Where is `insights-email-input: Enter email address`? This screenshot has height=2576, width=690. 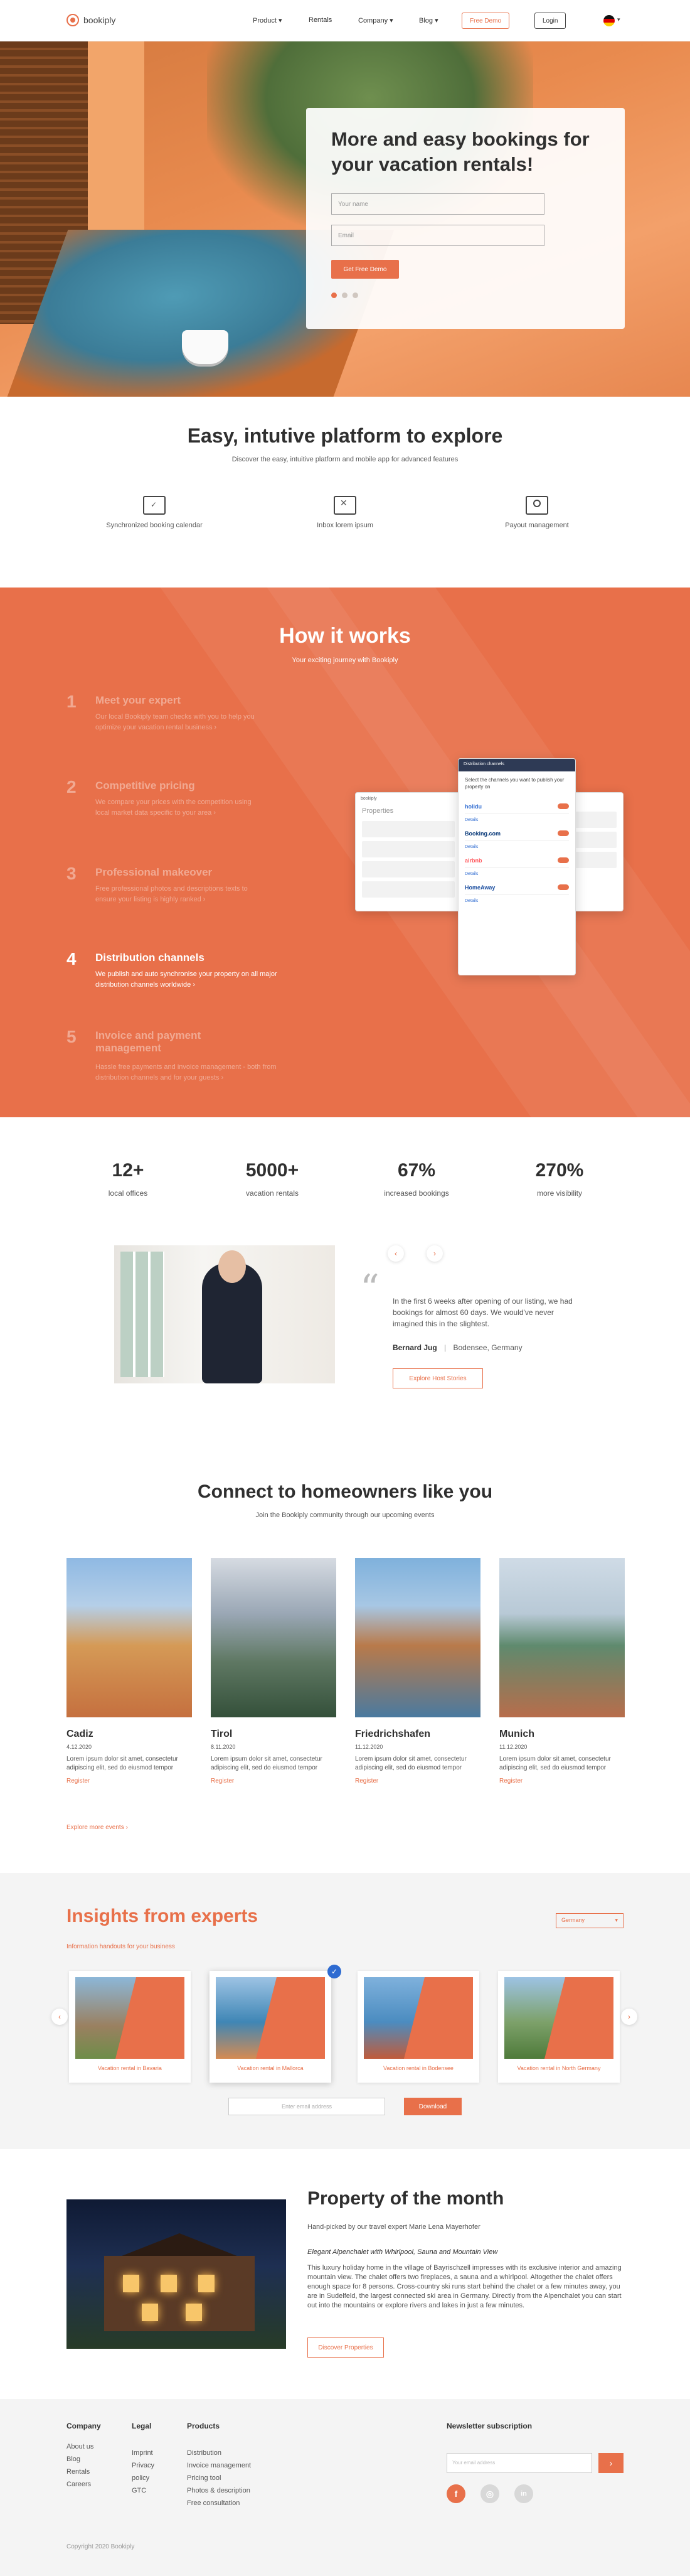 insights-email-input: Enter email address is located at coordinates (306, 2106).